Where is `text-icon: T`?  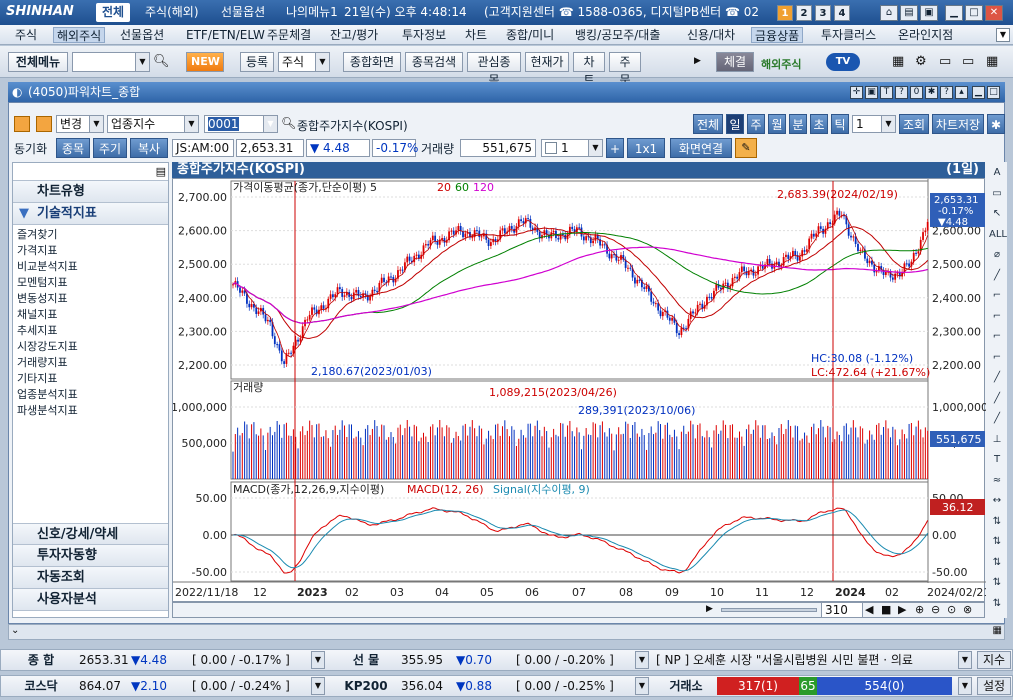
text-icon: T is located at coordinates (886, 92).